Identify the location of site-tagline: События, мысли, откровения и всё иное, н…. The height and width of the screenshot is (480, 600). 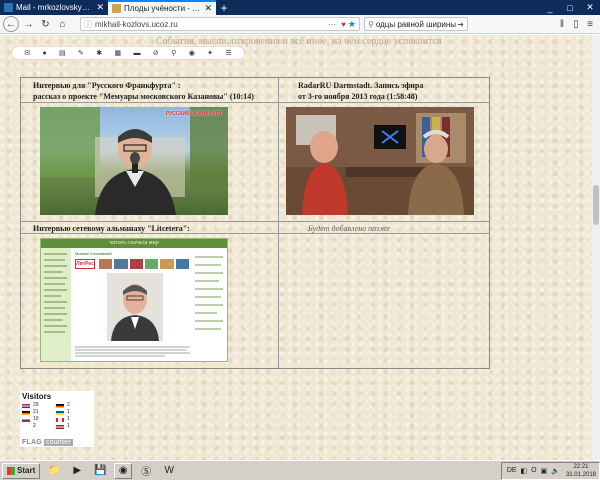
(299, 41).